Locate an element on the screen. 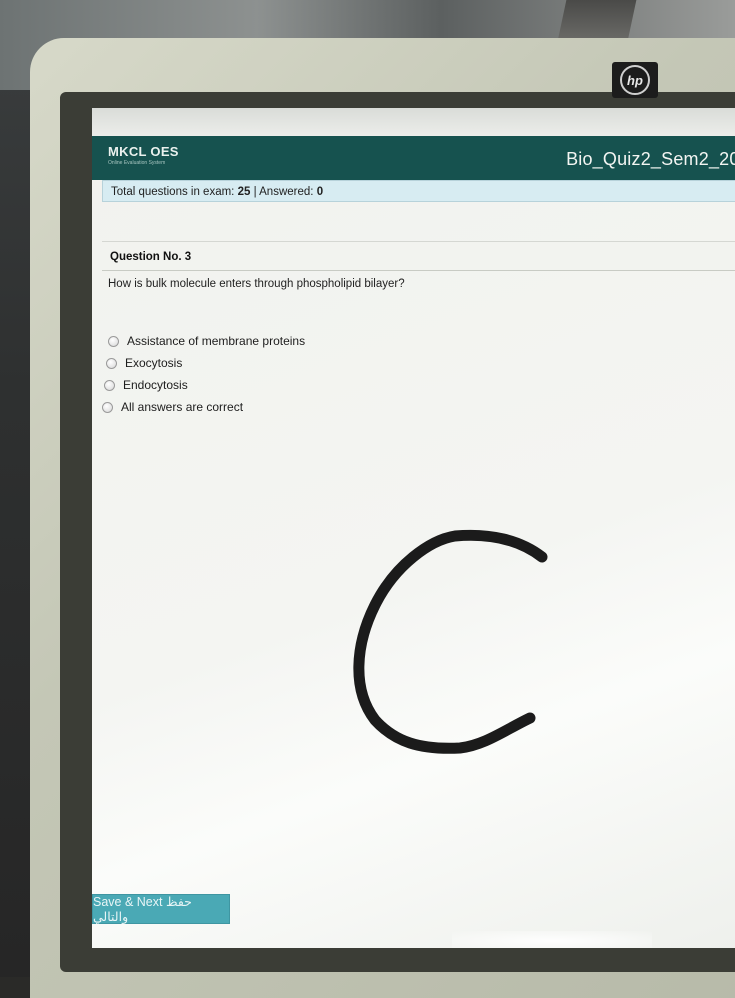 This screenshot has height=998, width=735. screen-glare is located at coordinates (552, 939).